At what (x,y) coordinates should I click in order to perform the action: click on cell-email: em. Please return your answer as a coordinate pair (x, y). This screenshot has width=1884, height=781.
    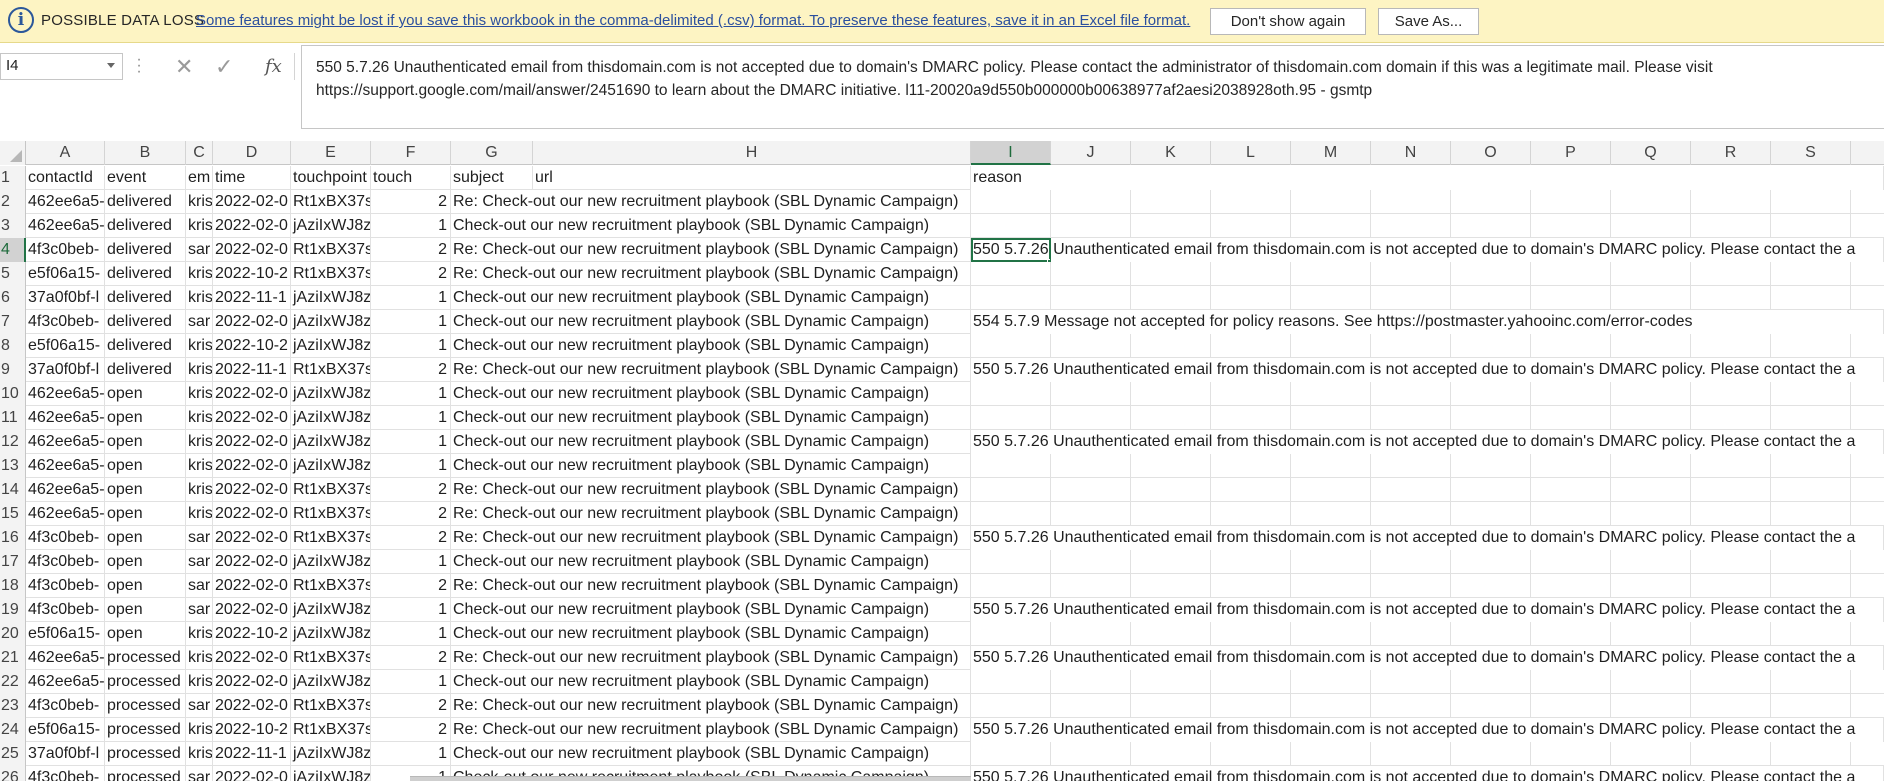
    Looking at the image, I should click on (199, 178).